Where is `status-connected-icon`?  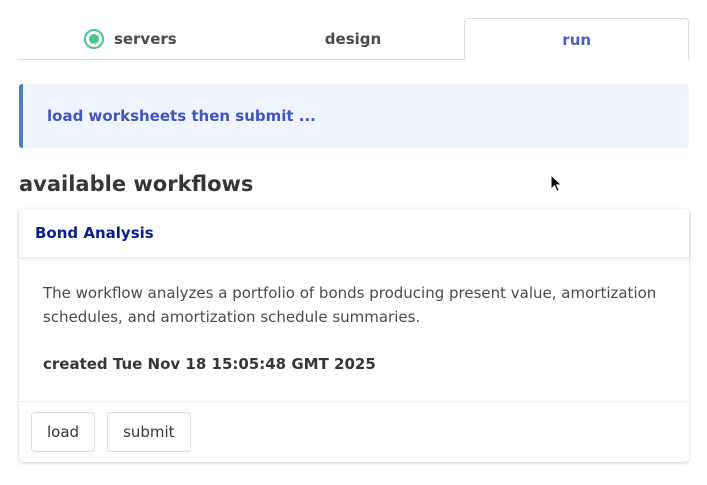 status-connected-icon is located at coordinates (93, 39).